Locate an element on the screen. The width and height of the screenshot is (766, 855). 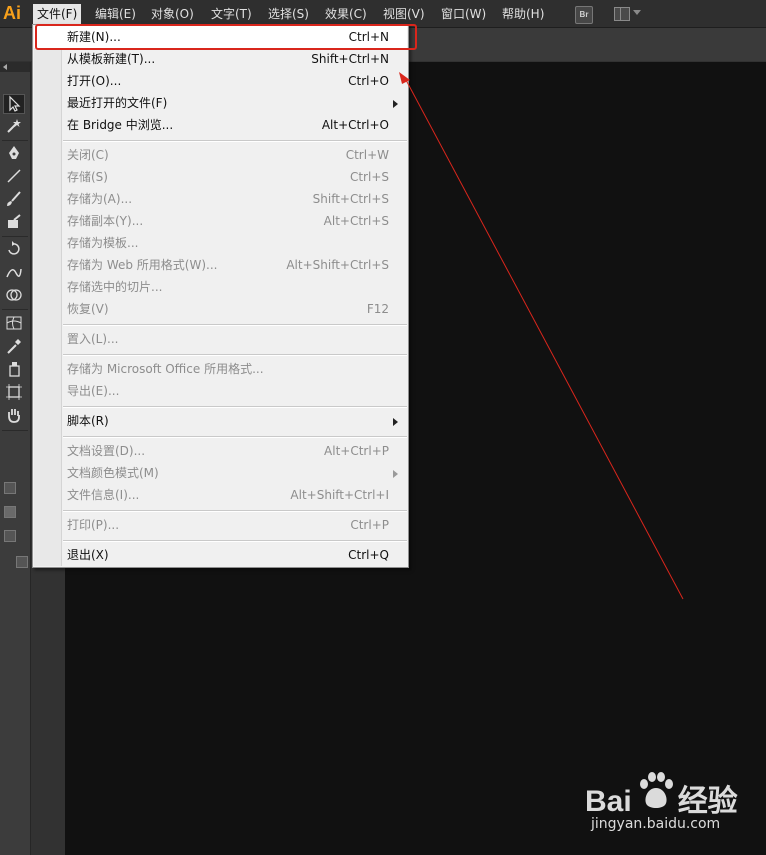
drawing-mode-normal-icon is located at coordinates (10, 512).